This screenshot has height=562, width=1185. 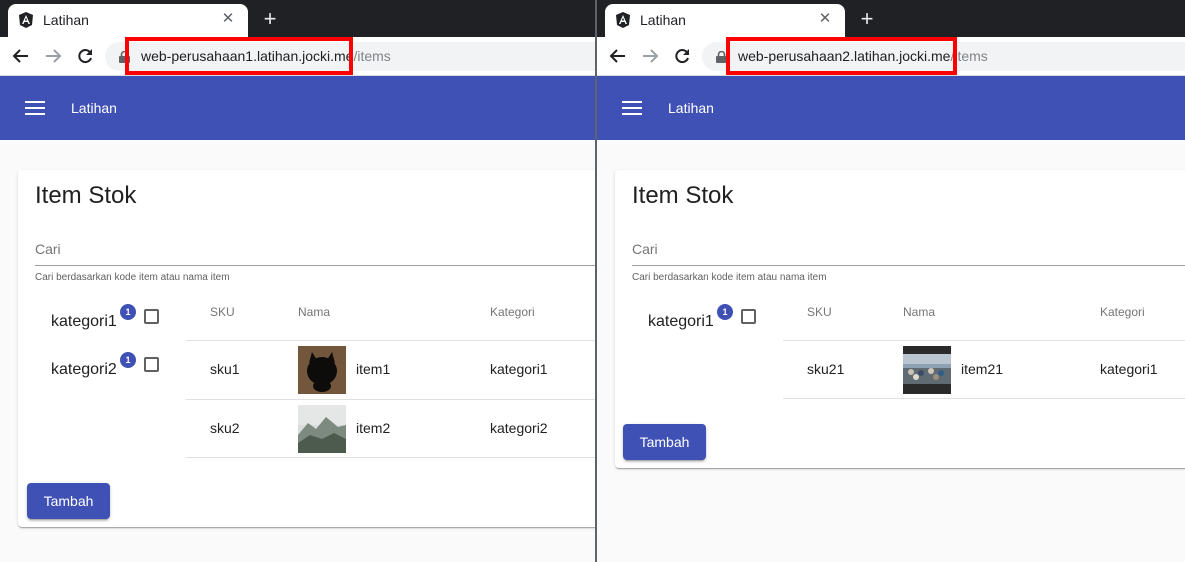 I want to click on misty-mountain-photo, so click(x=322, y=429).